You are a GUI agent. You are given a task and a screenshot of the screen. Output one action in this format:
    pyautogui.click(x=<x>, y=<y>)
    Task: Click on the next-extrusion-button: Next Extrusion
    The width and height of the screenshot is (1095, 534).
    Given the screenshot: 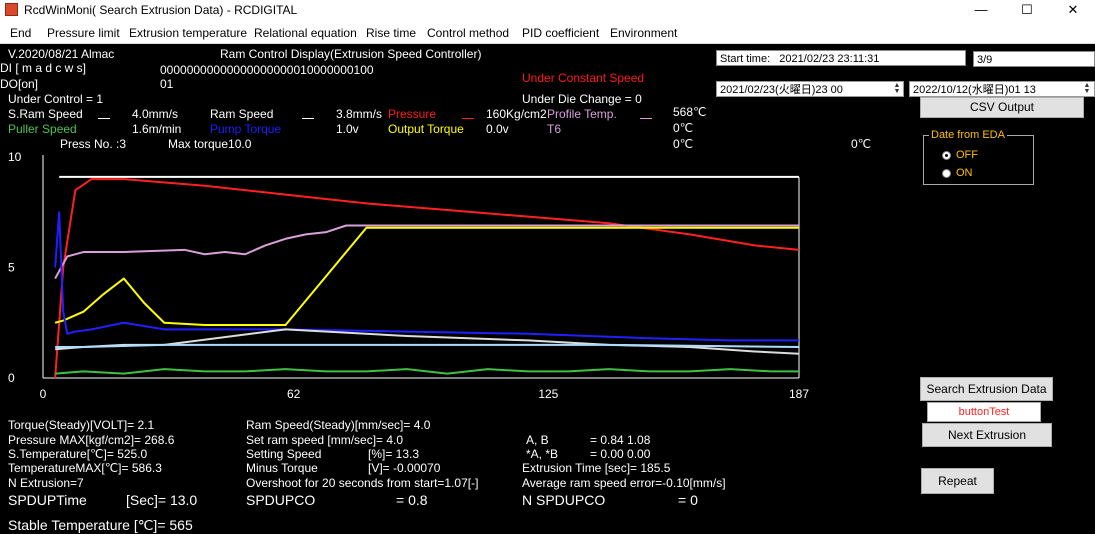 What is the action you would take?
    pyautogui.click(x=987, y=435)
    